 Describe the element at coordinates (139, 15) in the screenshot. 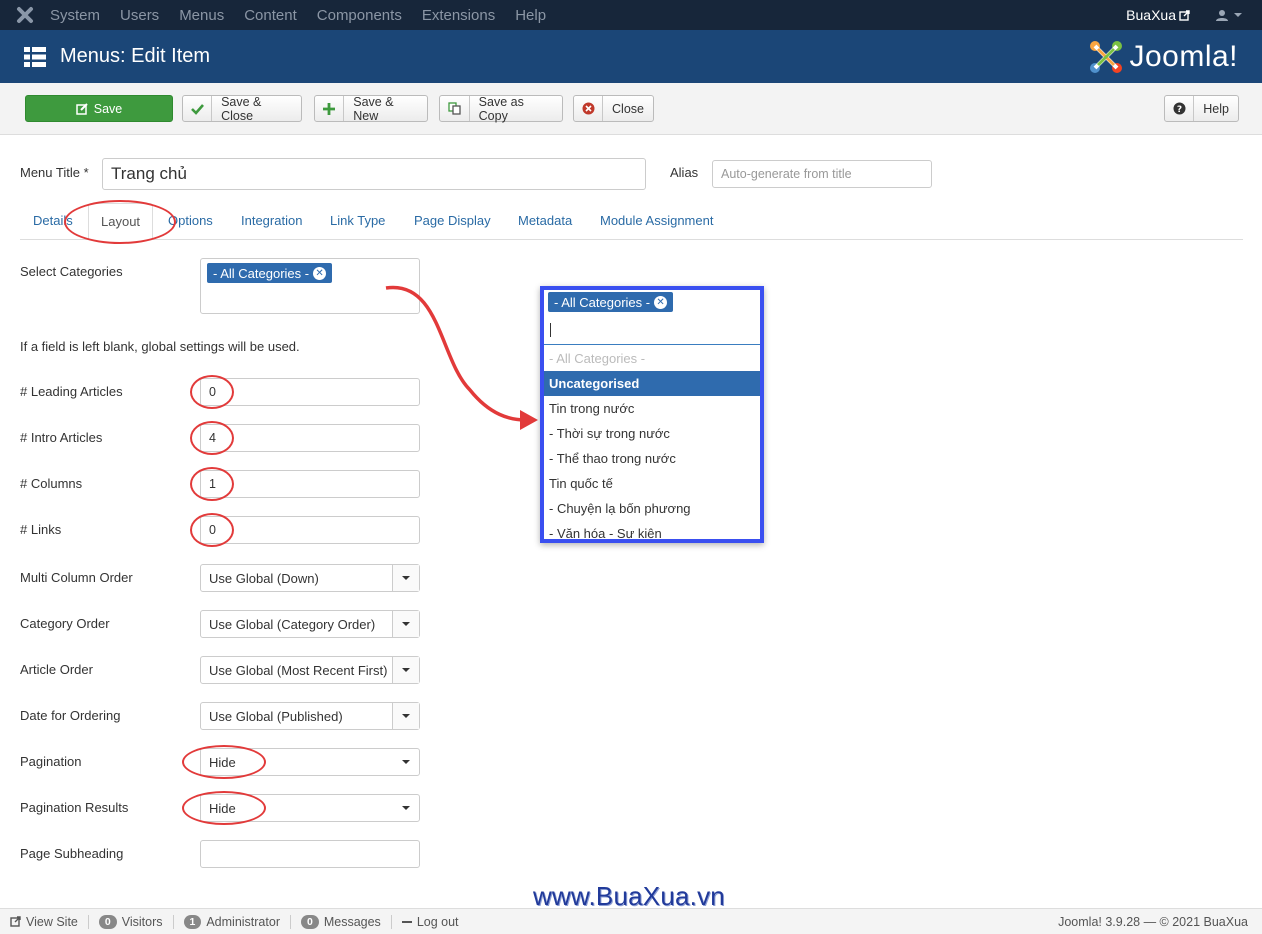

I see `nav-users: Users` at that location.